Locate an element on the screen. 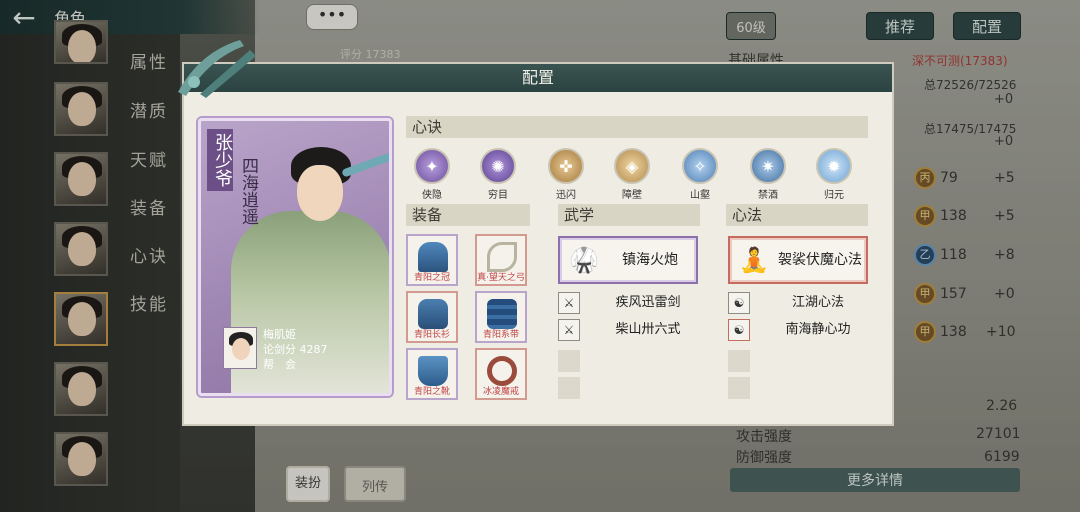 The image size is (1080, 512). section-mind: 心诀 is located at coordinates (637, 127).